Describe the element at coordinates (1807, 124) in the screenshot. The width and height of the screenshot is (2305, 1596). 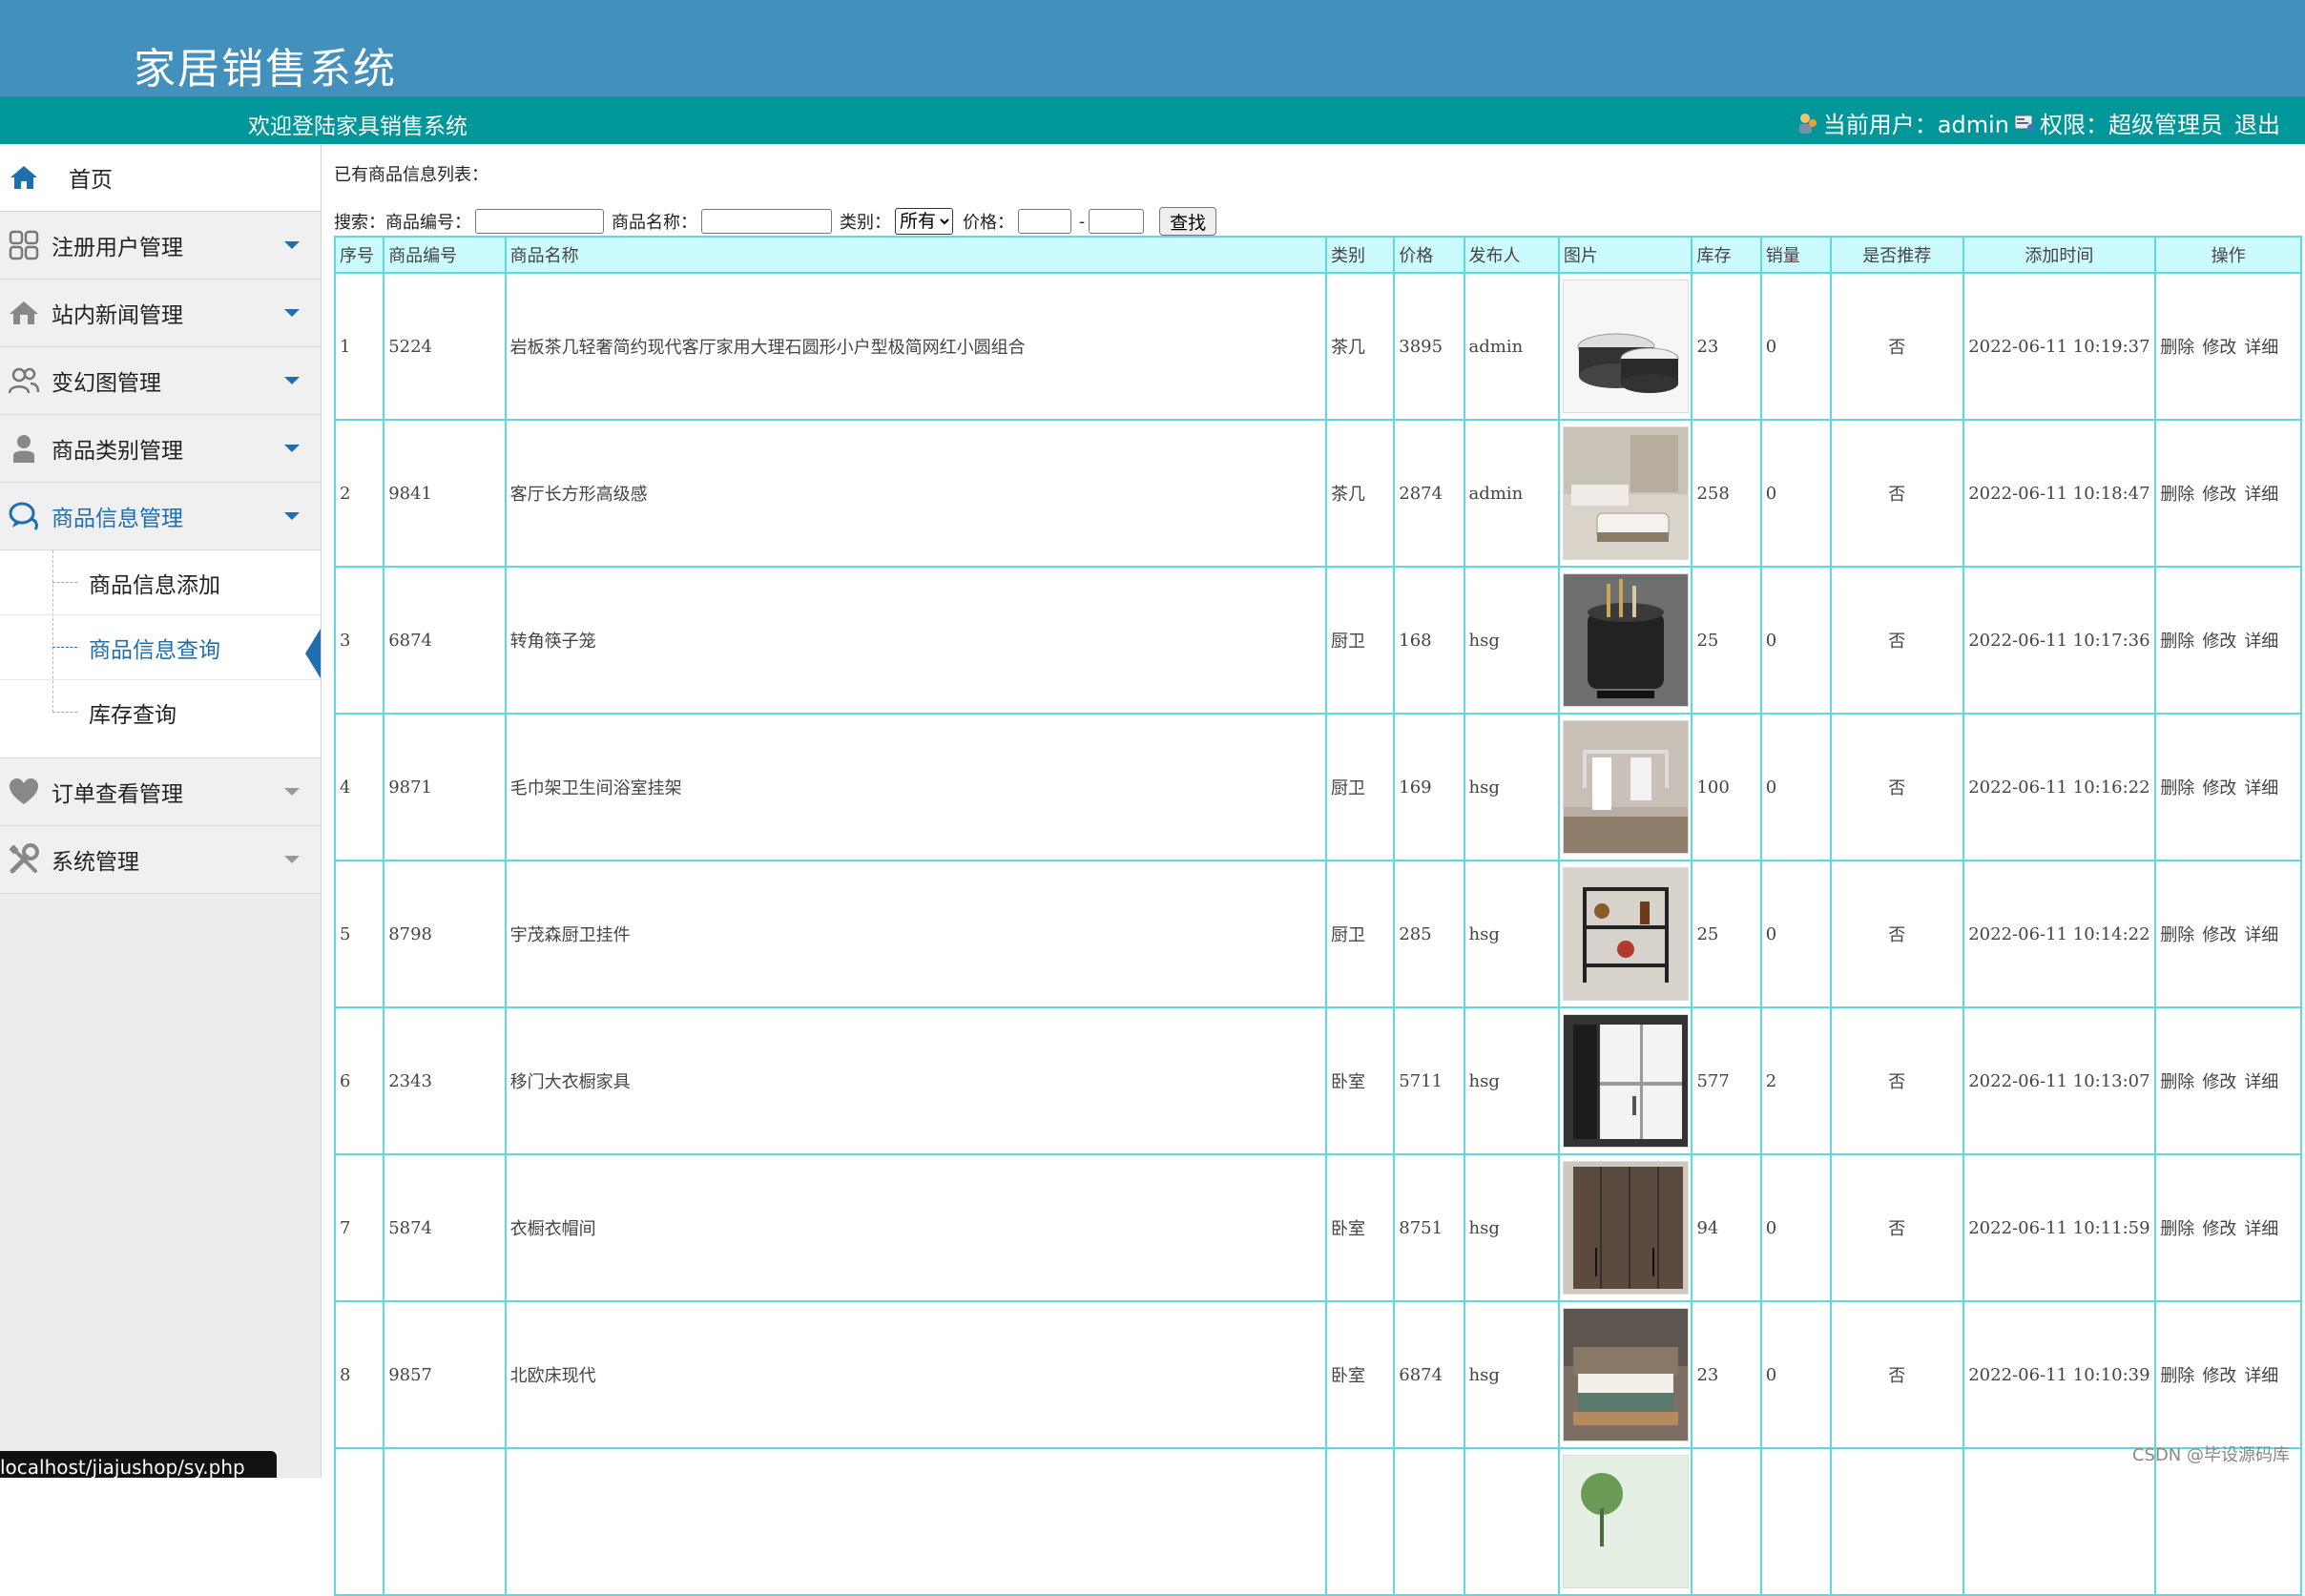
I see `user-icon` at that location.